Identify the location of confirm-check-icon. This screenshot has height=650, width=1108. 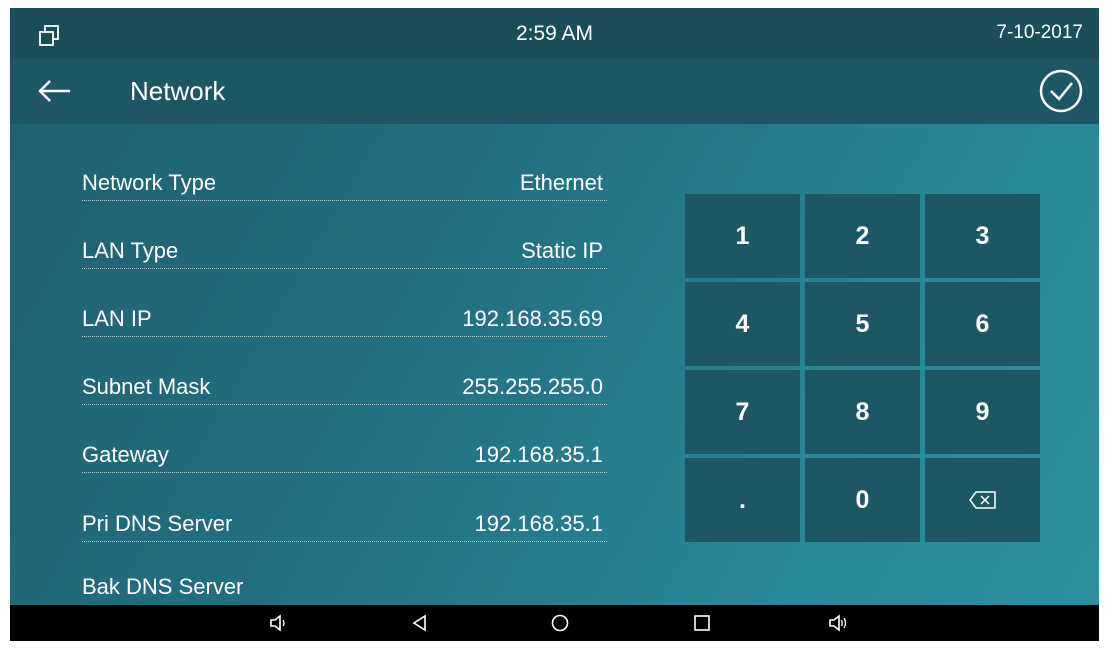
(1061, 91).